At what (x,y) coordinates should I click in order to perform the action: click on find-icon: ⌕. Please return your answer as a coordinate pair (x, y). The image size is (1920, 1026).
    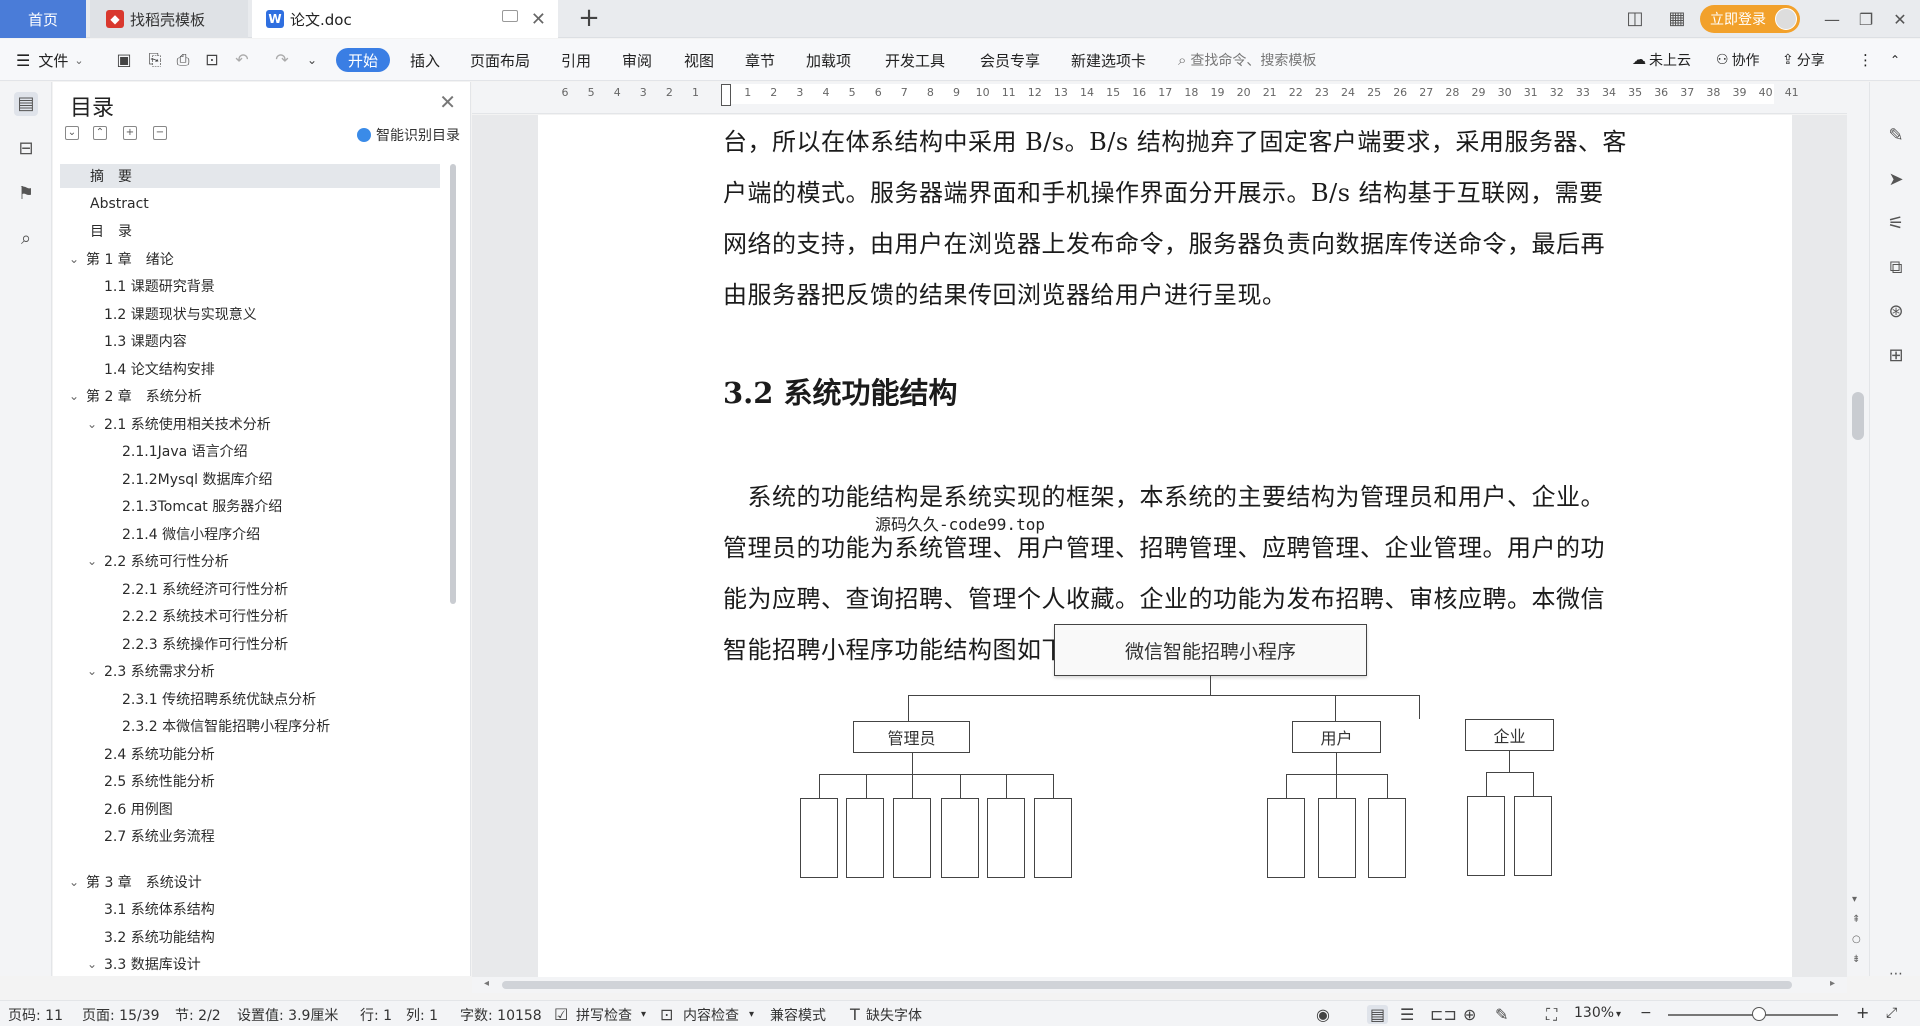
    Looking at the image, I should click on (26, 239).